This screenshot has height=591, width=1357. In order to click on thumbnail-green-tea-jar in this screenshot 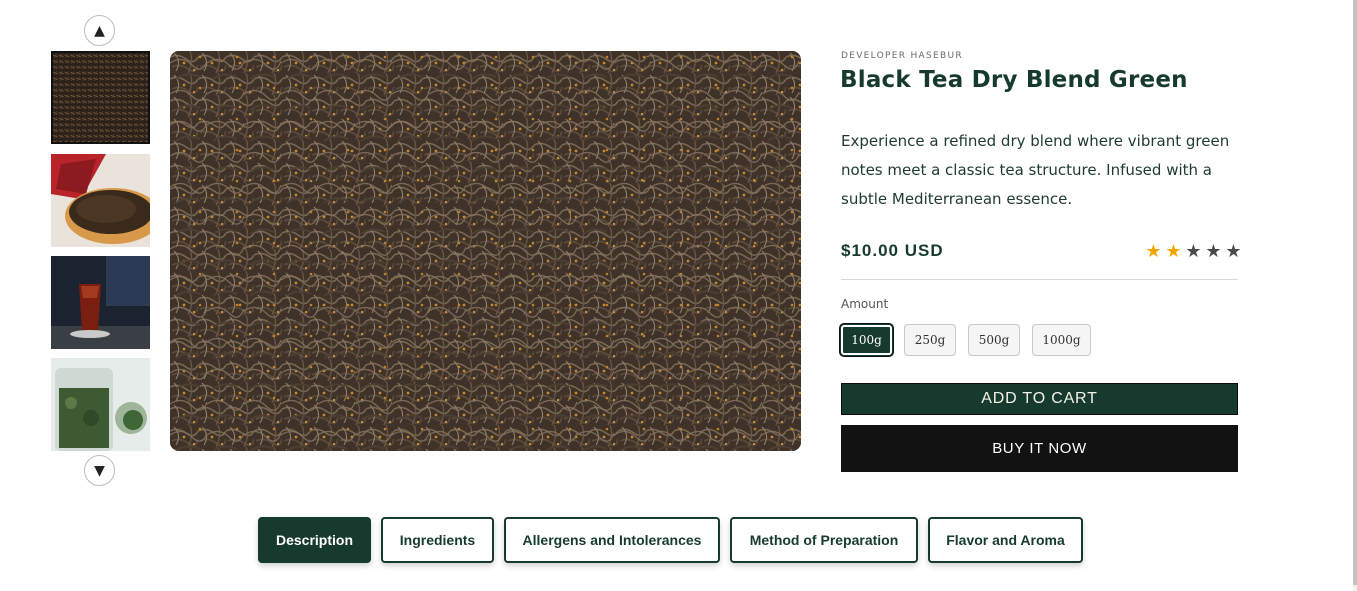, I will do `click(100, 404)`.